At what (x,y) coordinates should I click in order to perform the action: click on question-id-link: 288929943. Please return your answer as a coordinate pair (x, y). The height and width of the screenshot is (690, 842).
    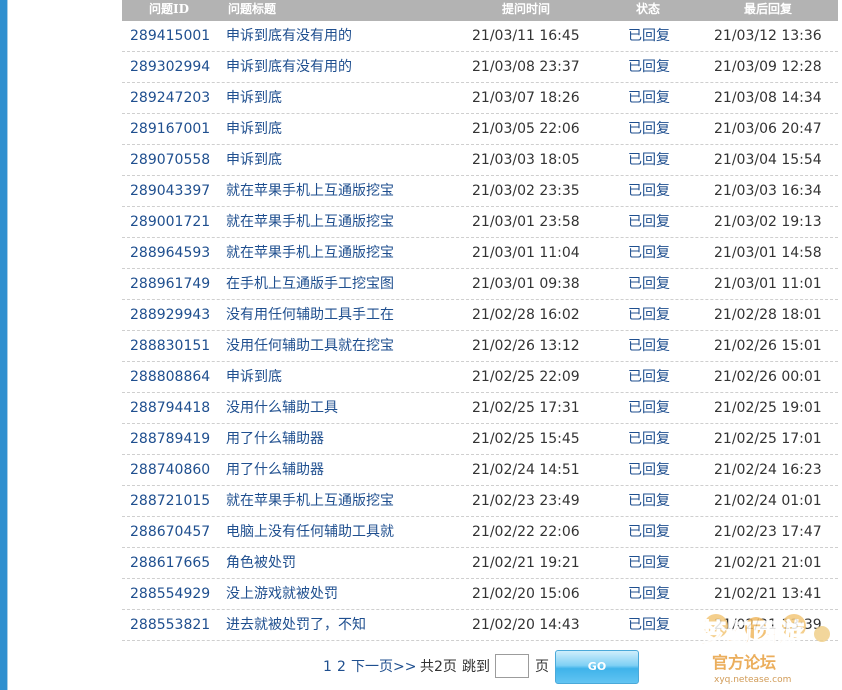
    Looking at the image, I should click on (170, 315).